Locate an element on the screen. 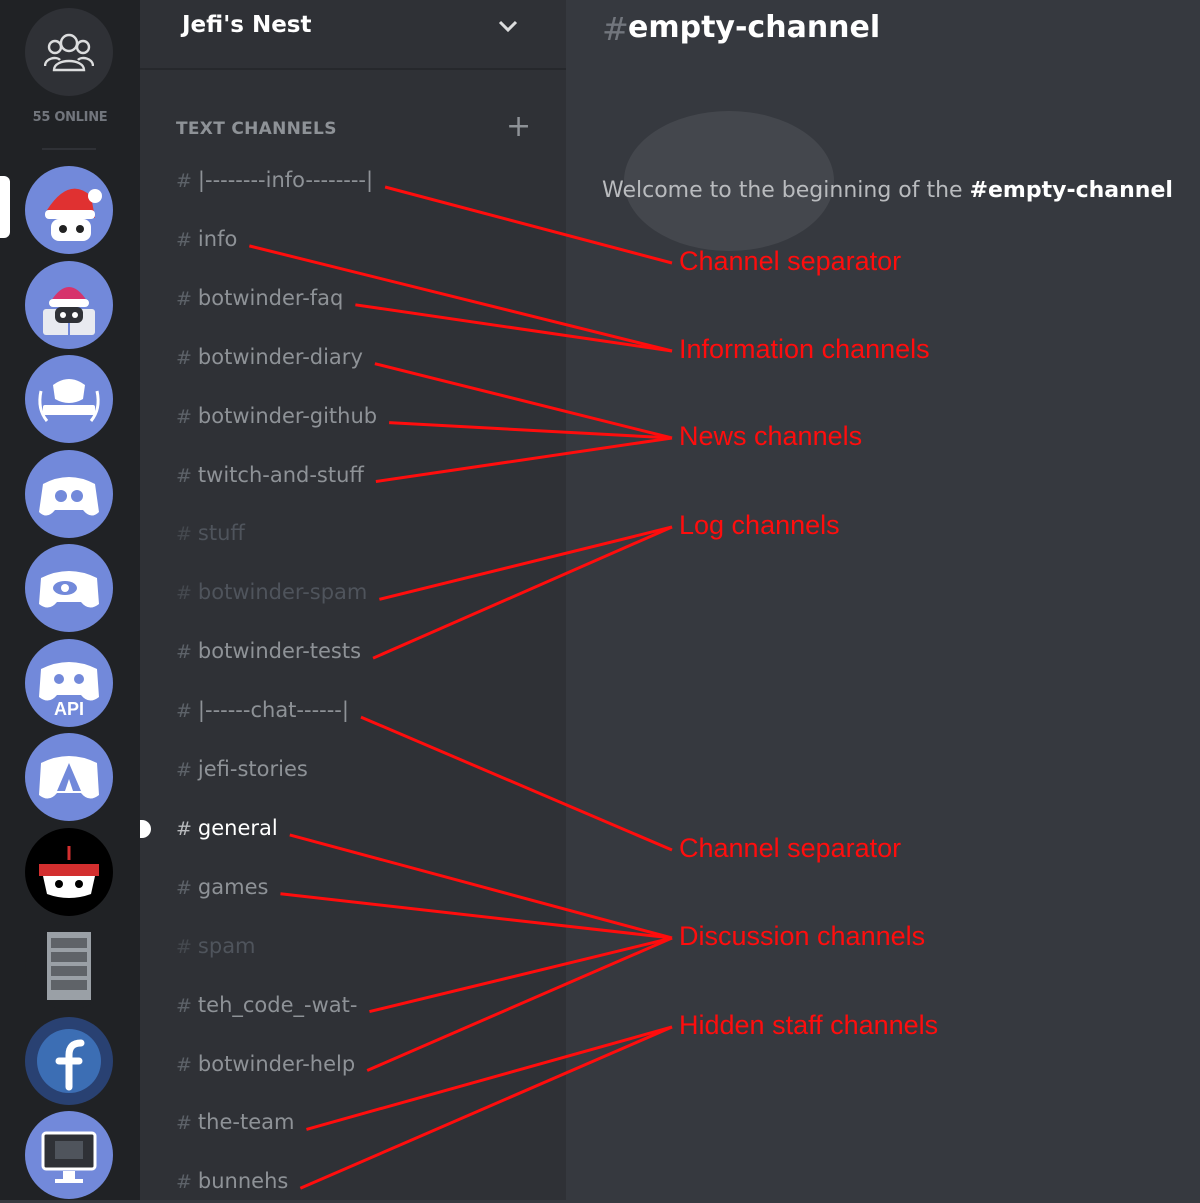 This screenshot has height=1203, width=1200. server-server-rack is located at coordinates (69, 966).